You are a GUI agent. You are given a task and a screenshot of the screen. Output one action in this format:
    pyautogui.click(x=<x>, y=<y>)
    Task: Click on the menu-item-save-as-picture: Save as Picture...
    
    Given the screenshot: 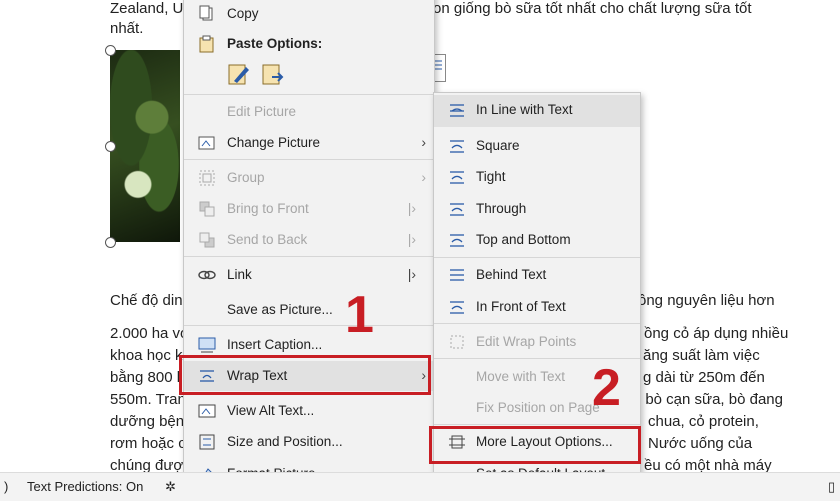 What is the action you would take?
    pyautogui.click(x=309, y=310)
    